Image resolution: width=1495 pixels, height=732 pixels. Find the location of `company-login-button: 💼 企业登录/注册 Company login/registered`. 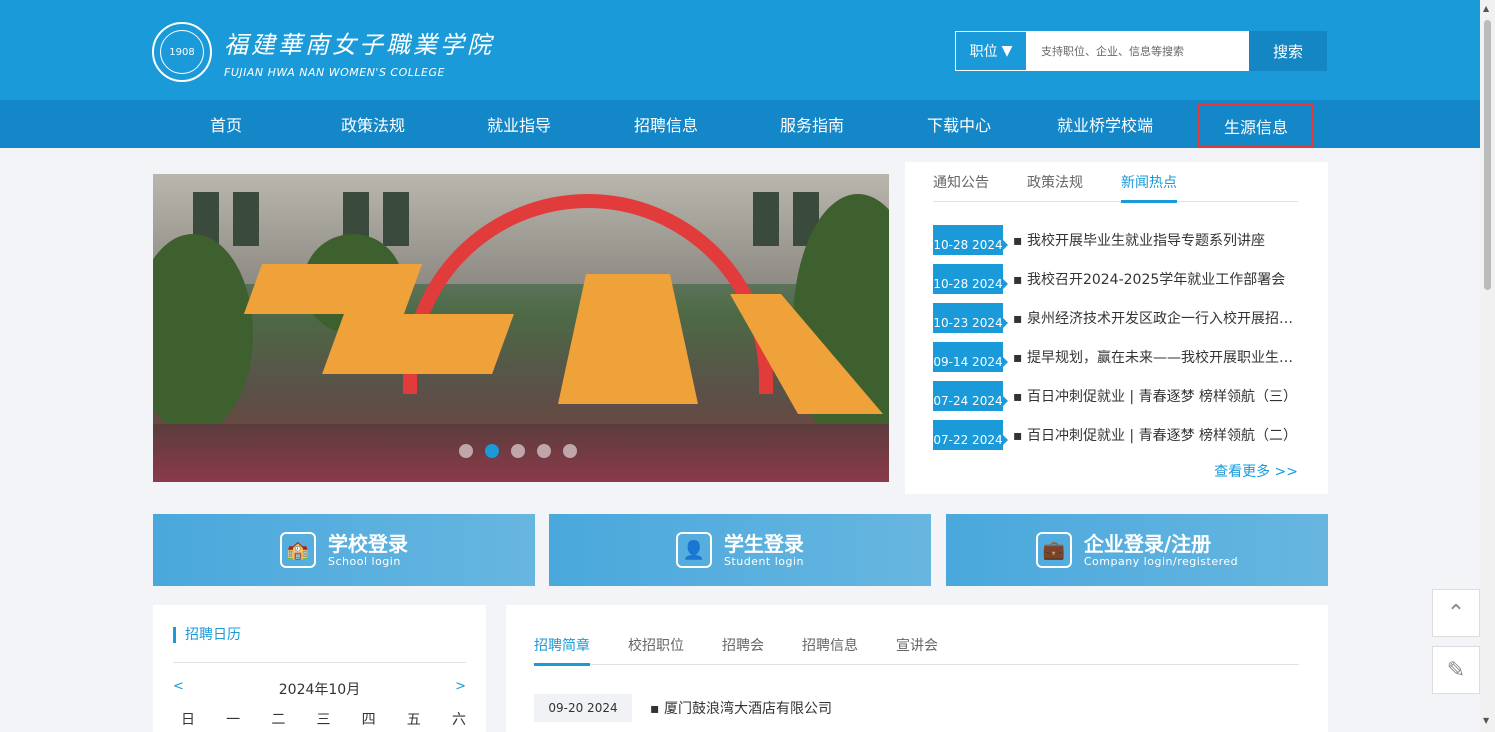

company-login-button: 💼 企业登录/注册 Company login/registered is located at coordinates (1137, 550).